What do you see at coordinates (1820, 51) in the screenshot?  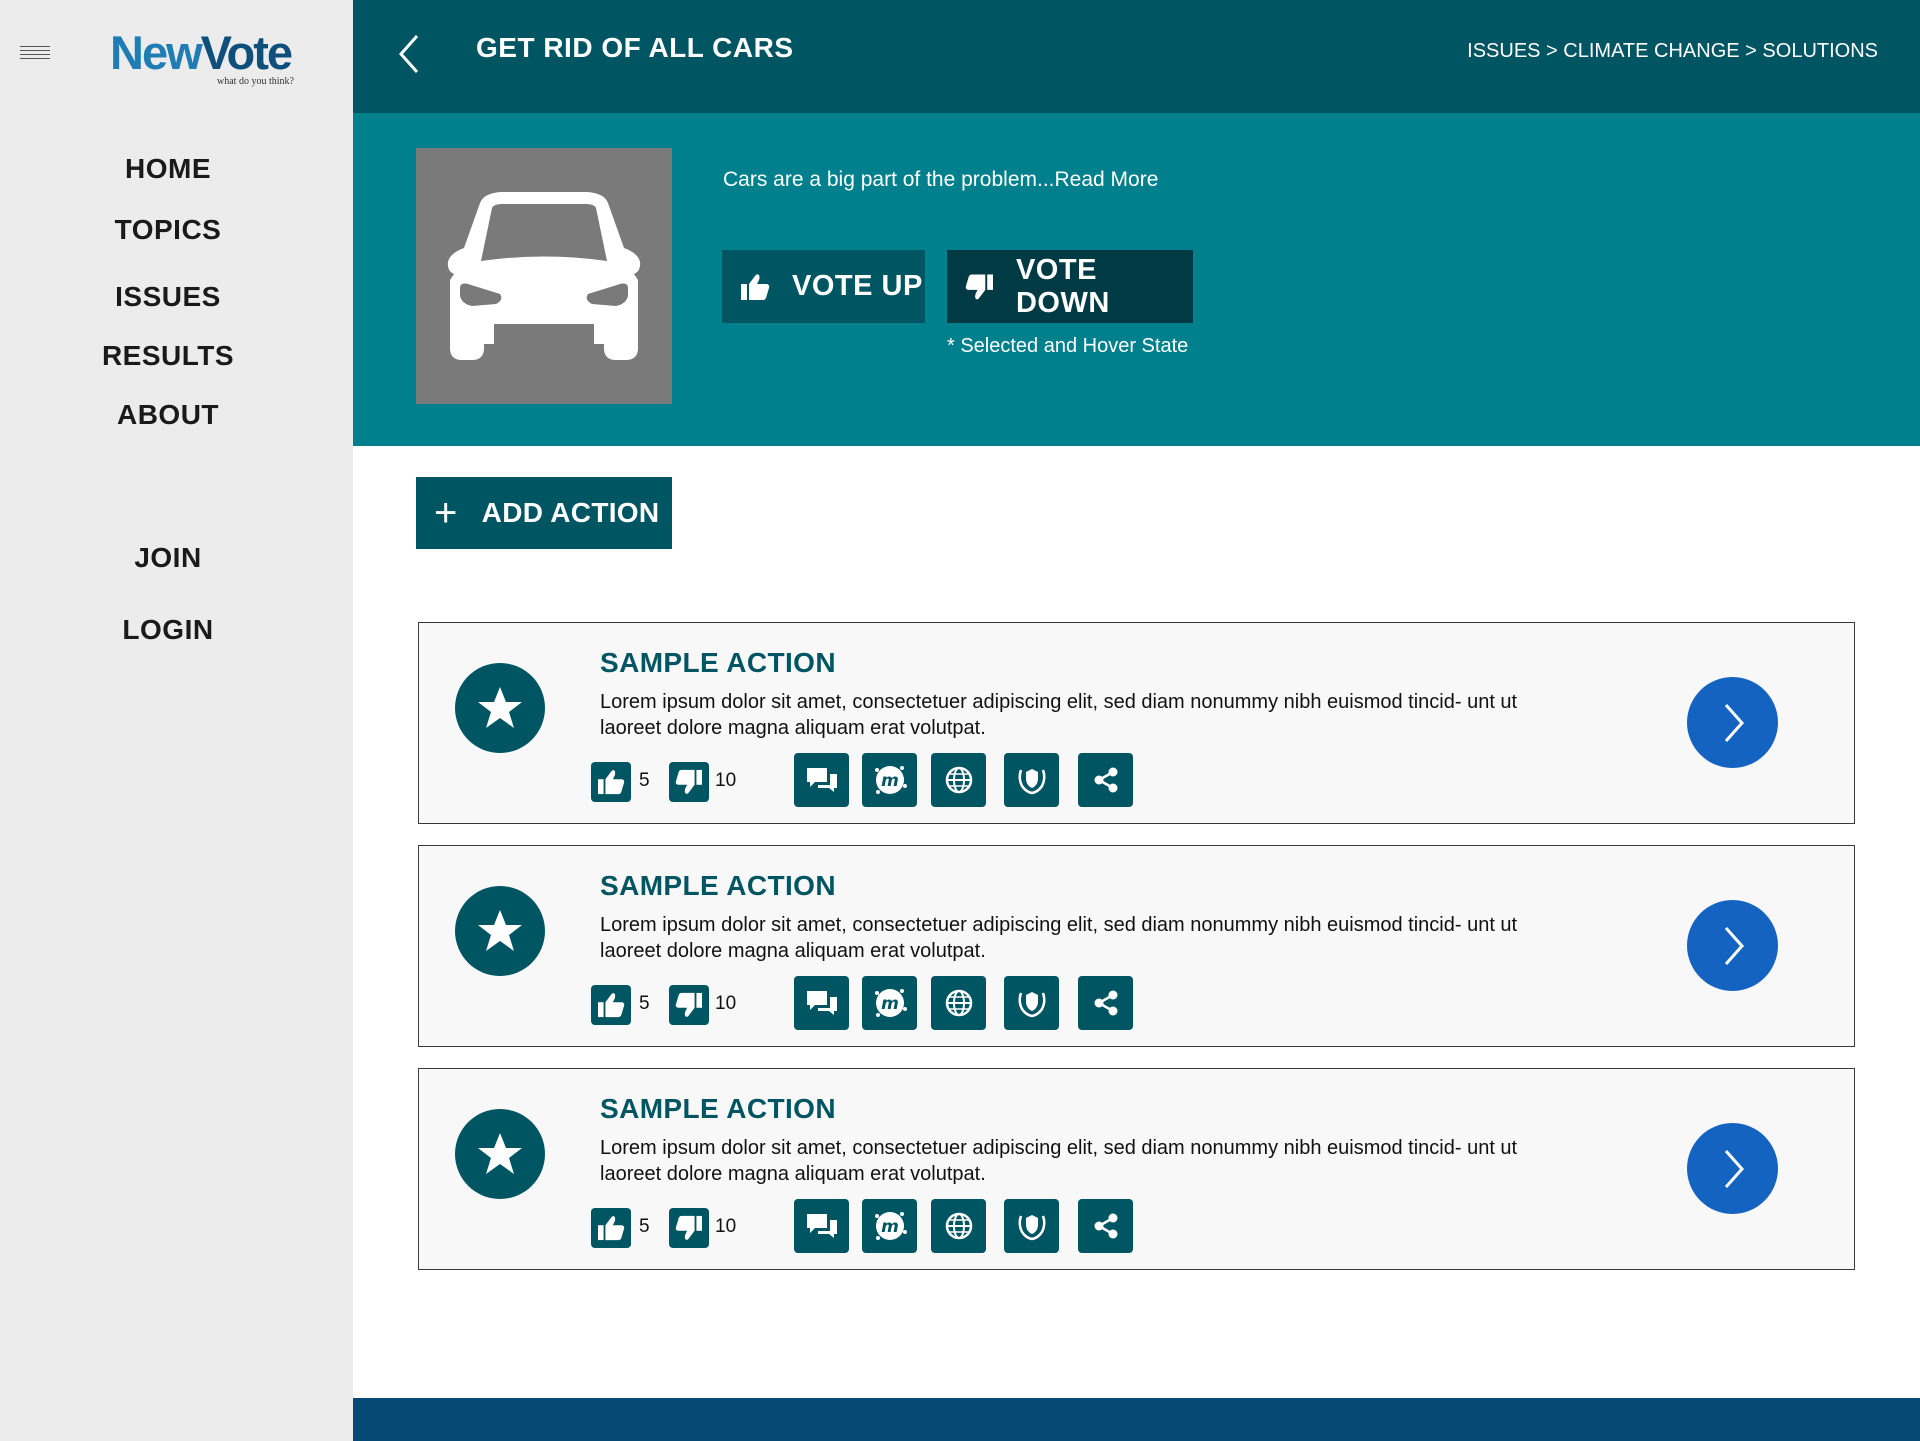 I see `breadcrumb-solutions: SOLUTIONS` at bounding box center [1820, 51].